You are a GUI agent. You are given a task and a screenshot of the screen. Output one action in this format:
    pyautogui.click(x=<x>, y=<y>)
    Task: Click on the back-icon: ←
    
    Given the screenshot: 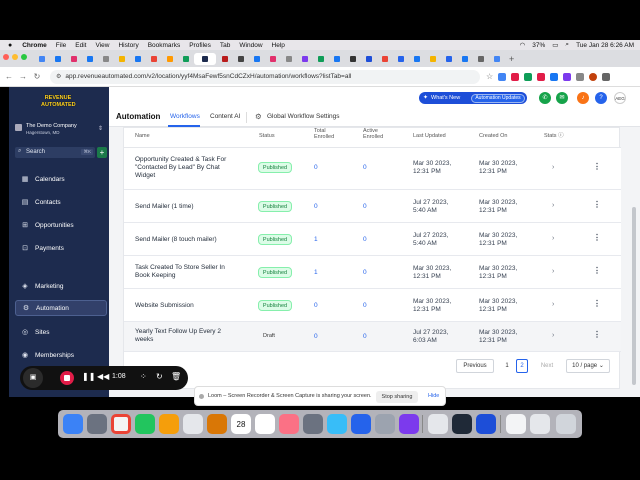 What is the action you would take?
    pyautogui.click(x=9, y=76)
    